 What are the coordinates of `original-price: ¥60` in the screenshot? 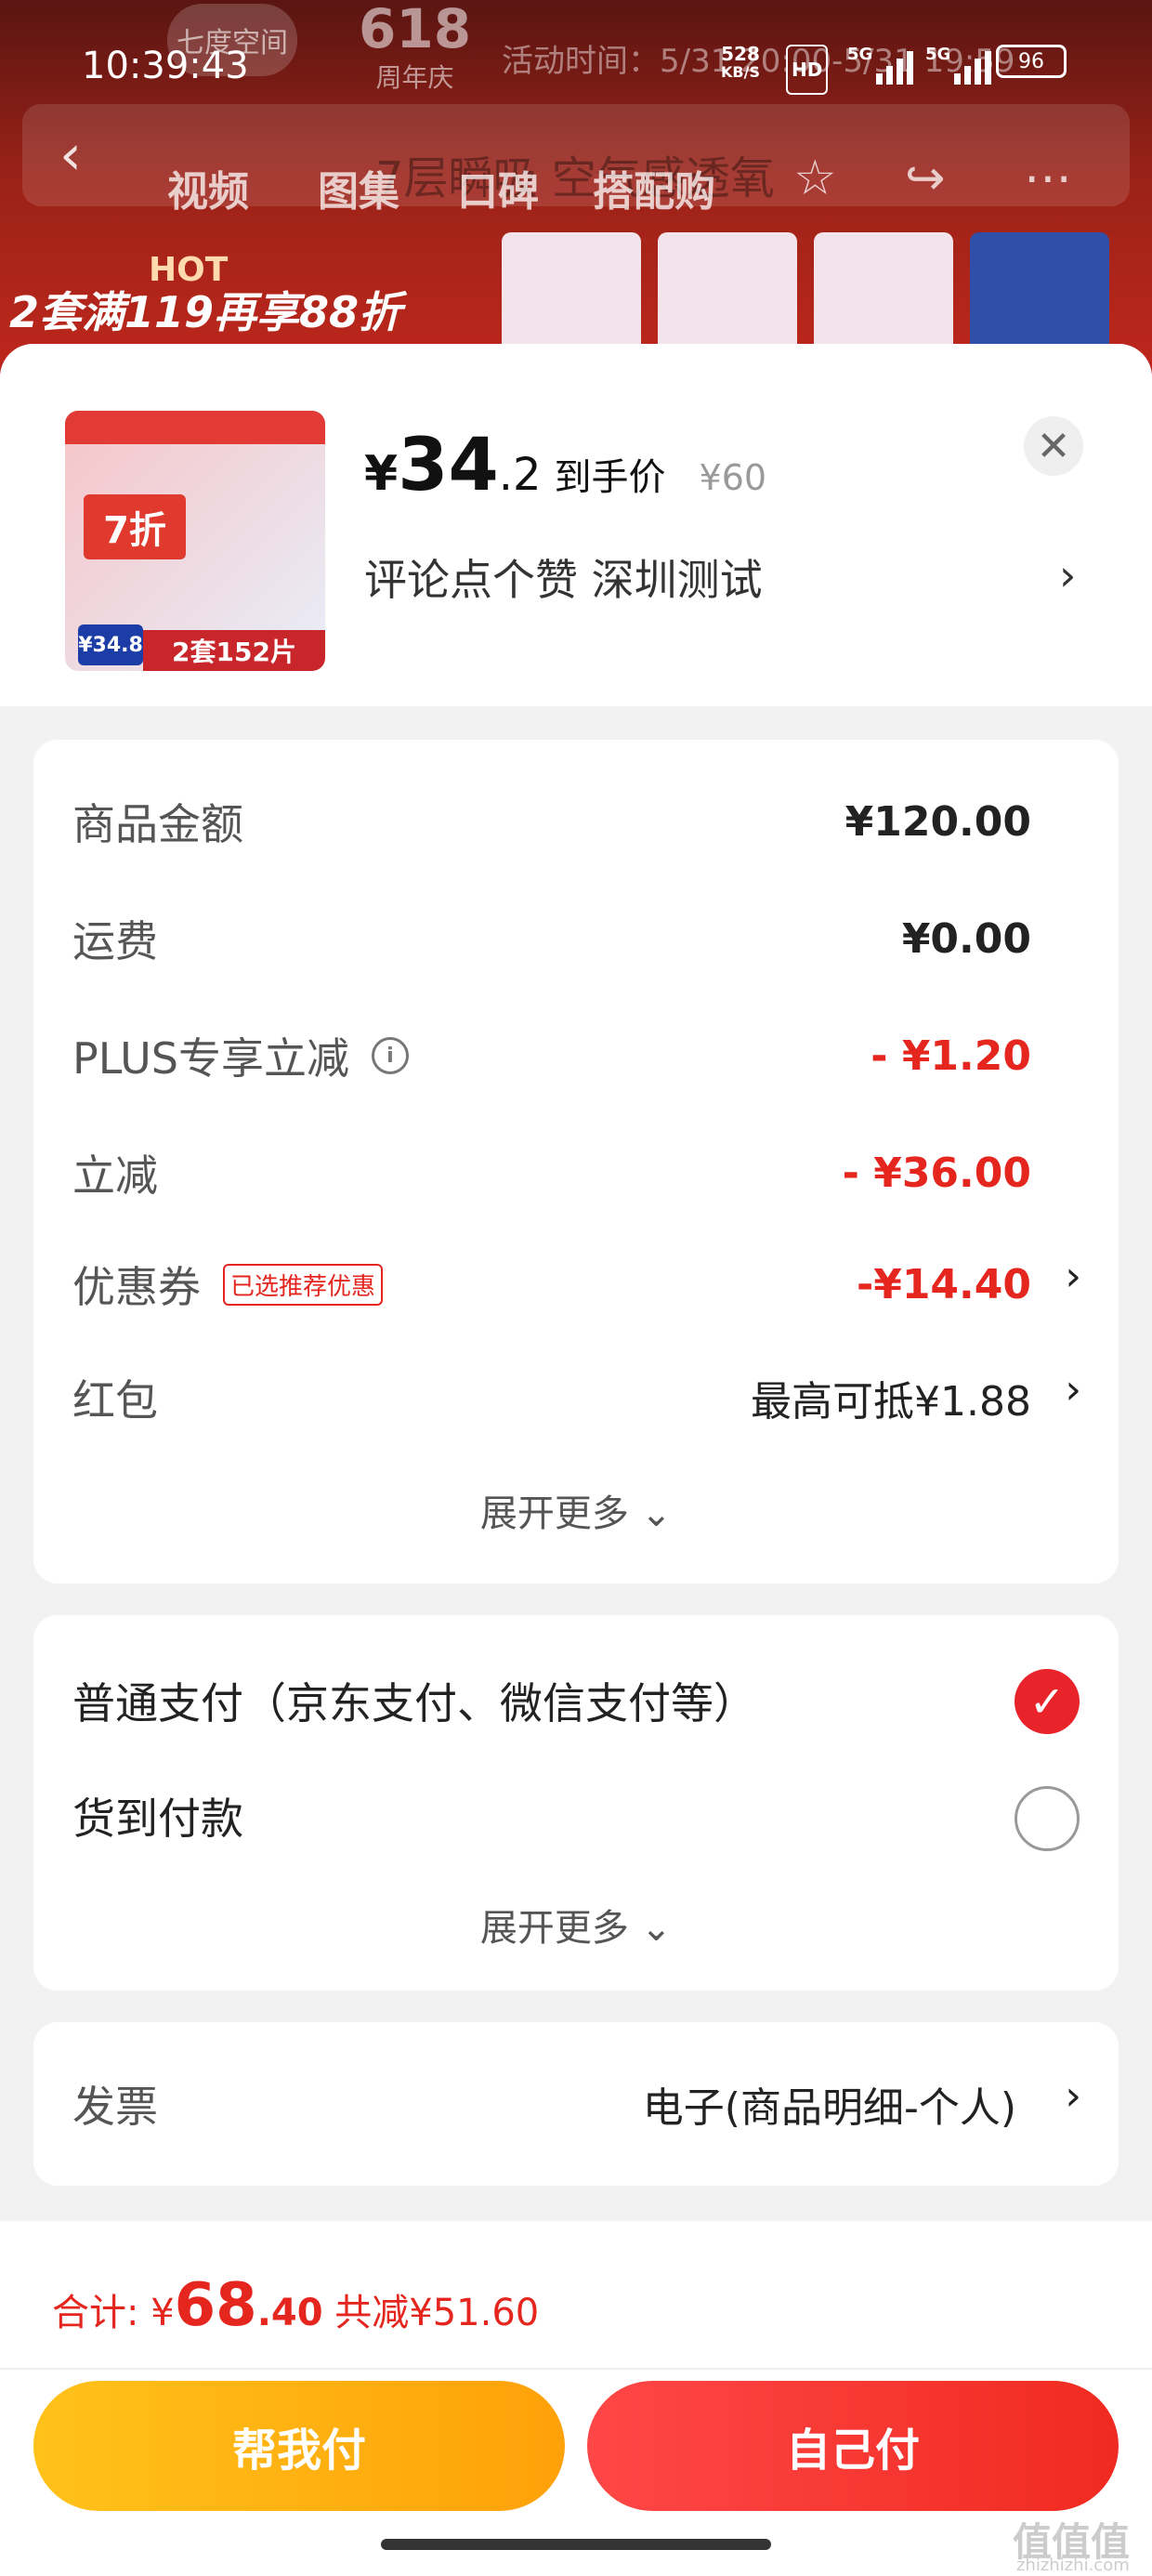 It's located at (733, 477).